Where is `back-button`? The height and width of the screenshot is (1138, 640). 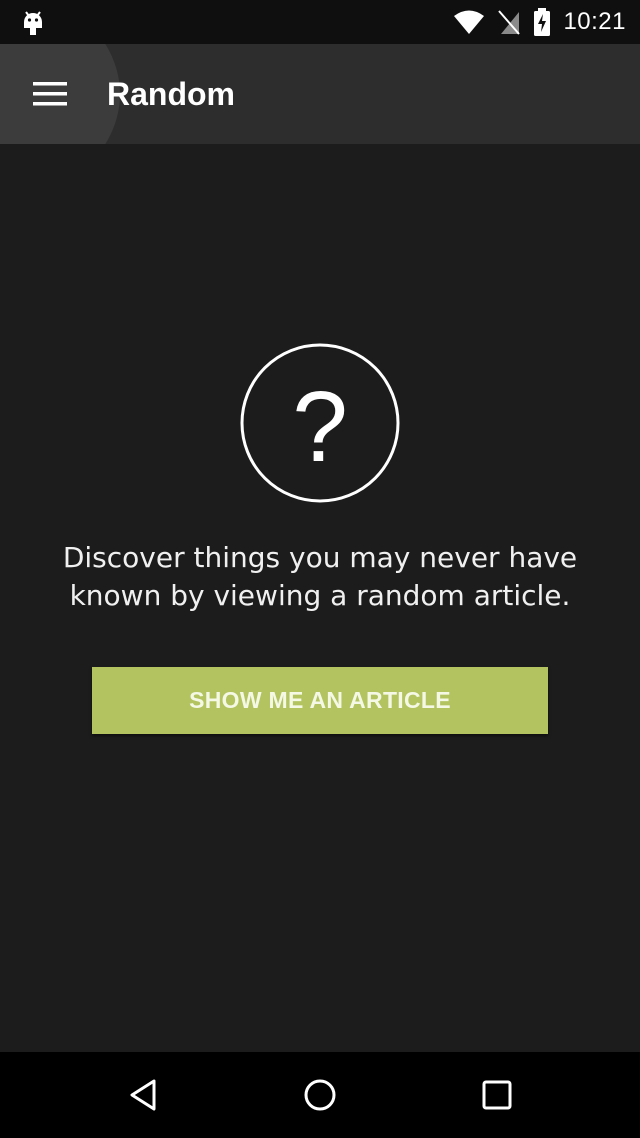
back-button is located at coordinates (143, 1095).